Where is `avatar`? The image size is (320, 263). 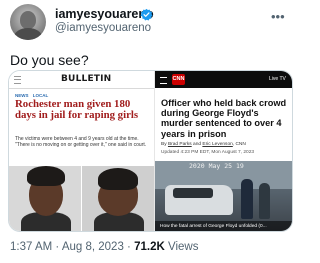
avatar is located at coordinates (28, 22).